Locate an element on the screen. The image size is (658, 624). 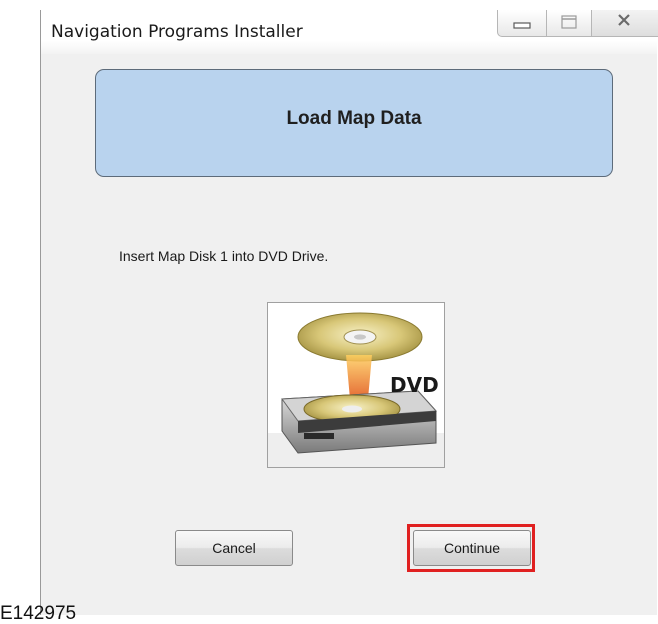
title-bar: Navigation Programs Installer is located at coordinates (349, 32).